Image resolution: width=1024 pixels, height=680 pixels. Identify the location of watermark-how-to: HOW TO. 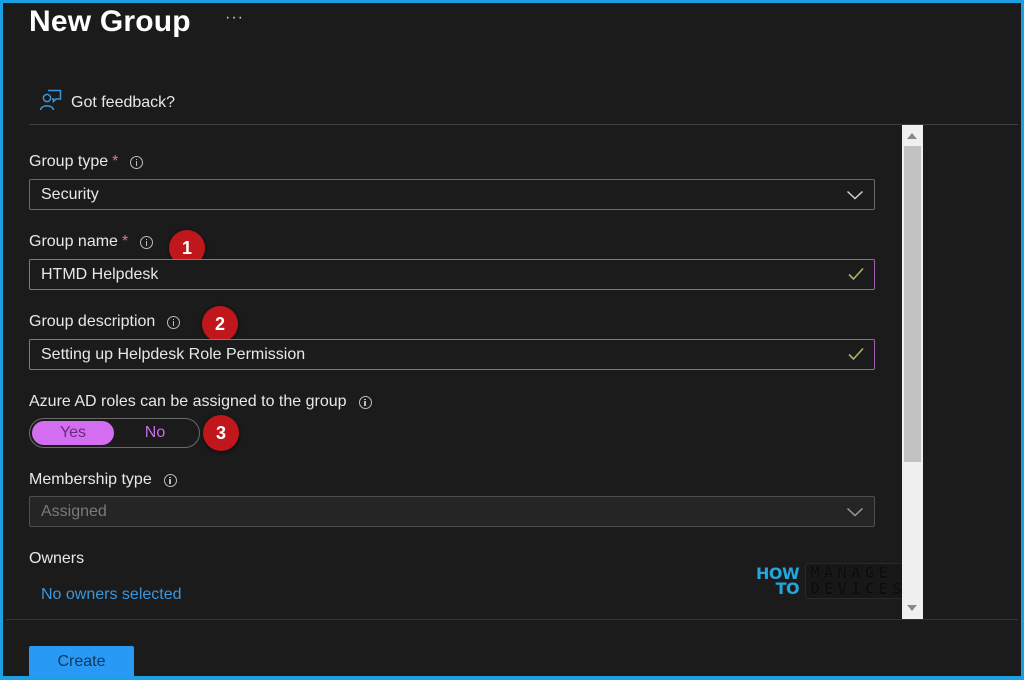
(778, 582).